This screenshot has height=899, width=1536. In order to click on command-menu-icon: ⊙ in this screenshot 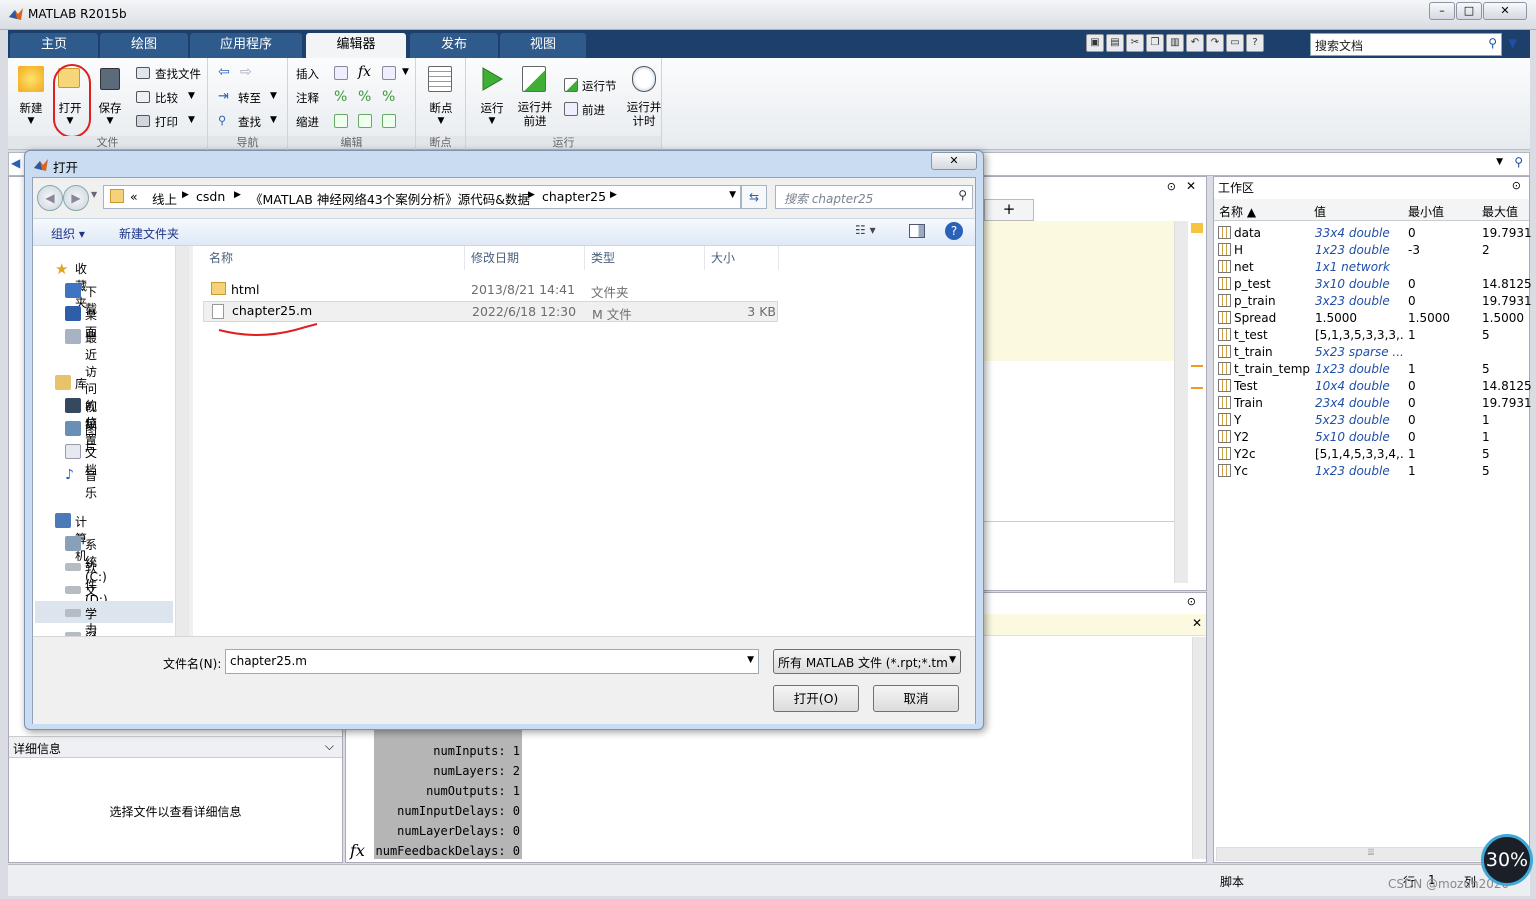, I will do `click(1191, 601)`.